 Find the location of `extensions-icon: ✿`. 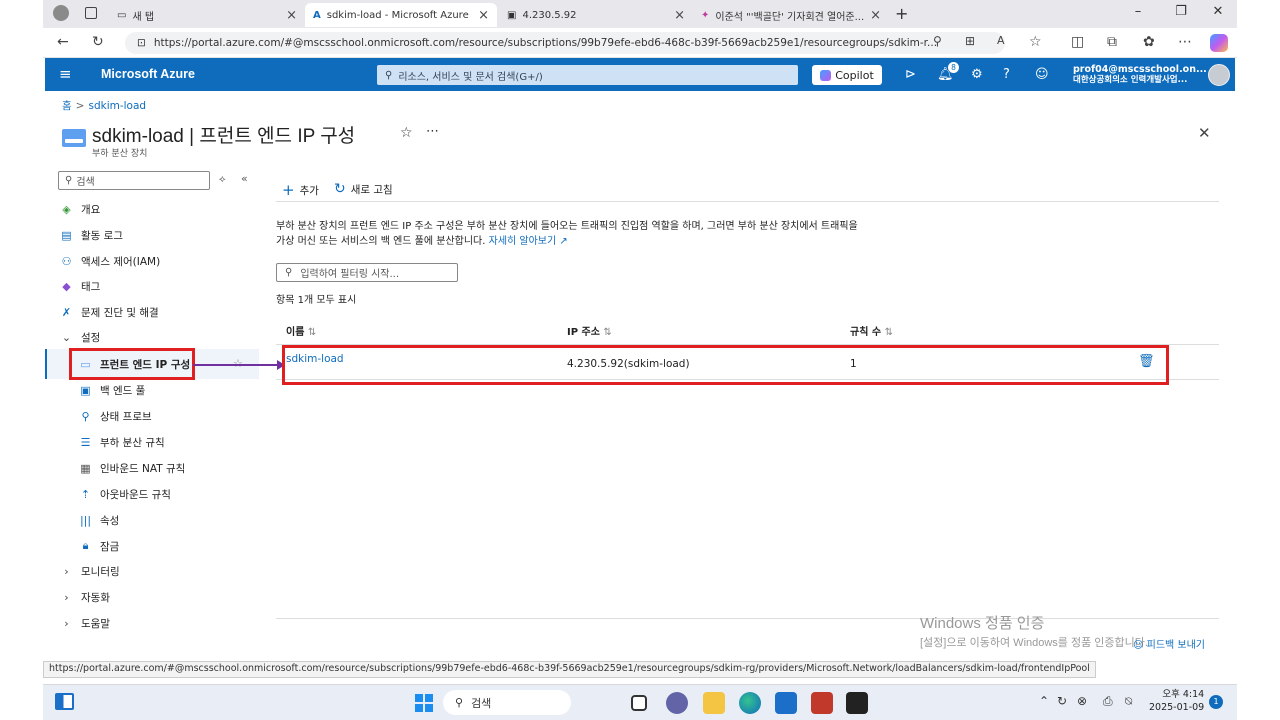

extensions-icon: ✿ is located at coordinates (1149, 42).